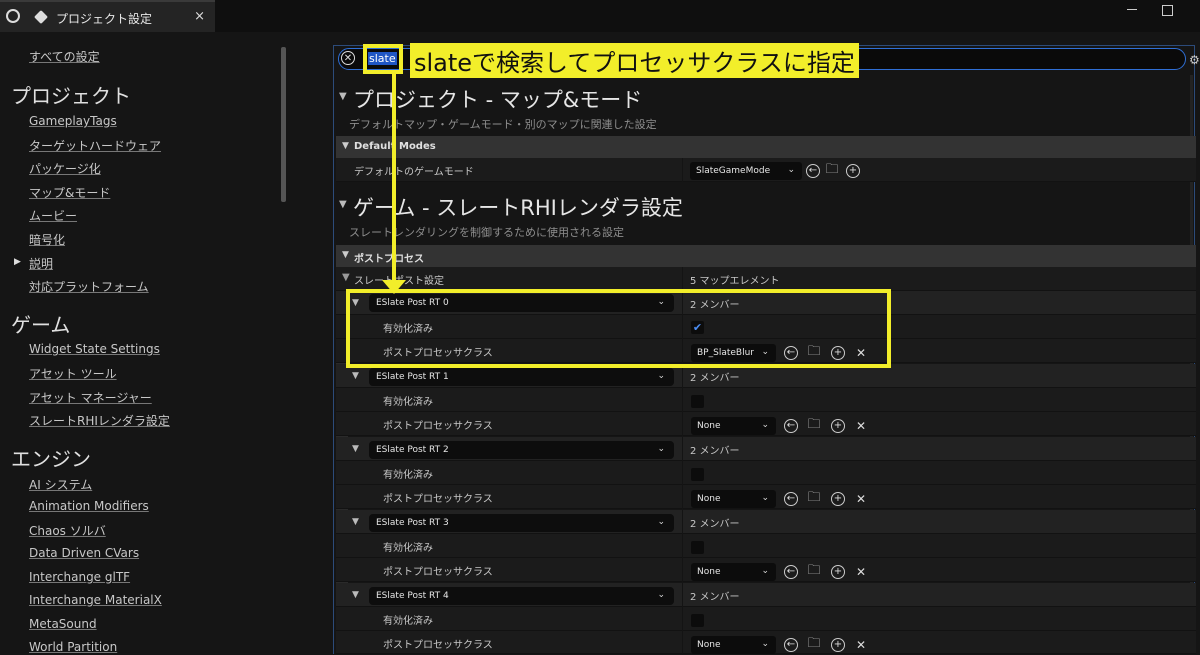 This screenshot has width=1200, height=655. What do you see at coordinates (408, 402) in the screenshot?
I see `property-label: 有効化済み` at bounding box center [408, 402].